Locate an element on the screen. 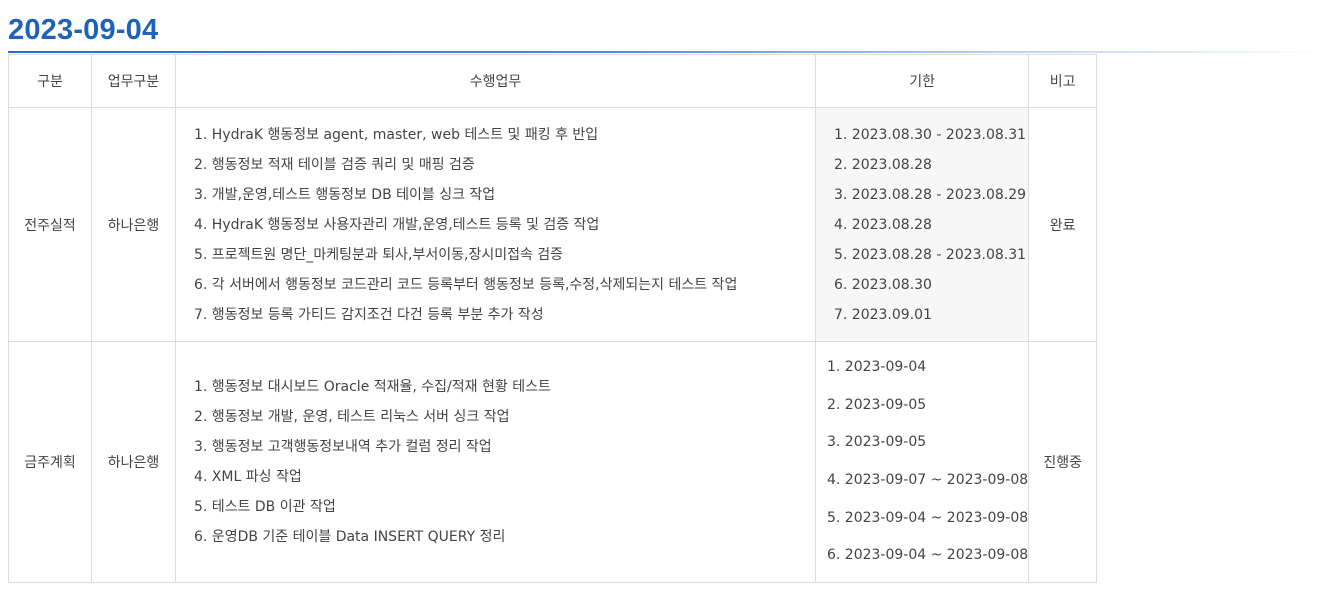 This screenshot has height=598, width=1324. heading-divider is located at coordinates (666, 52).